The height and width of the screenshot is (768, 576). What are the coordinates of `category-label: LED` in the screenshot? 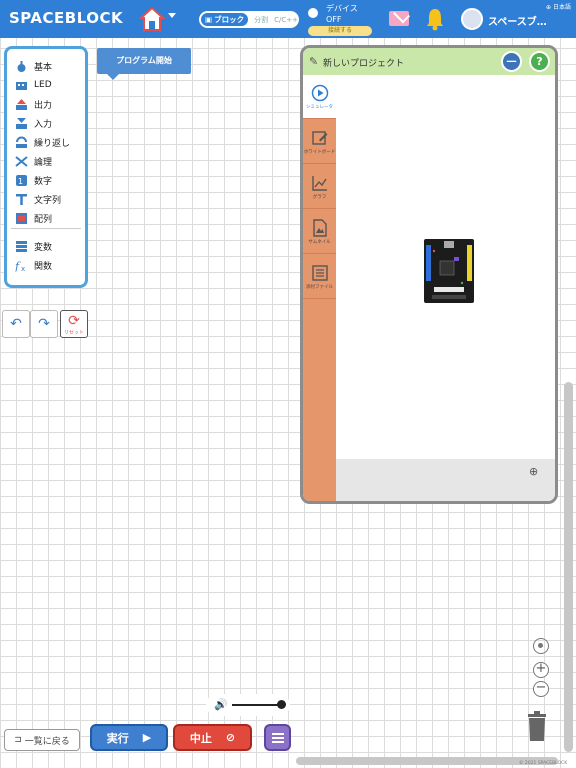 It's located at (43, 85).